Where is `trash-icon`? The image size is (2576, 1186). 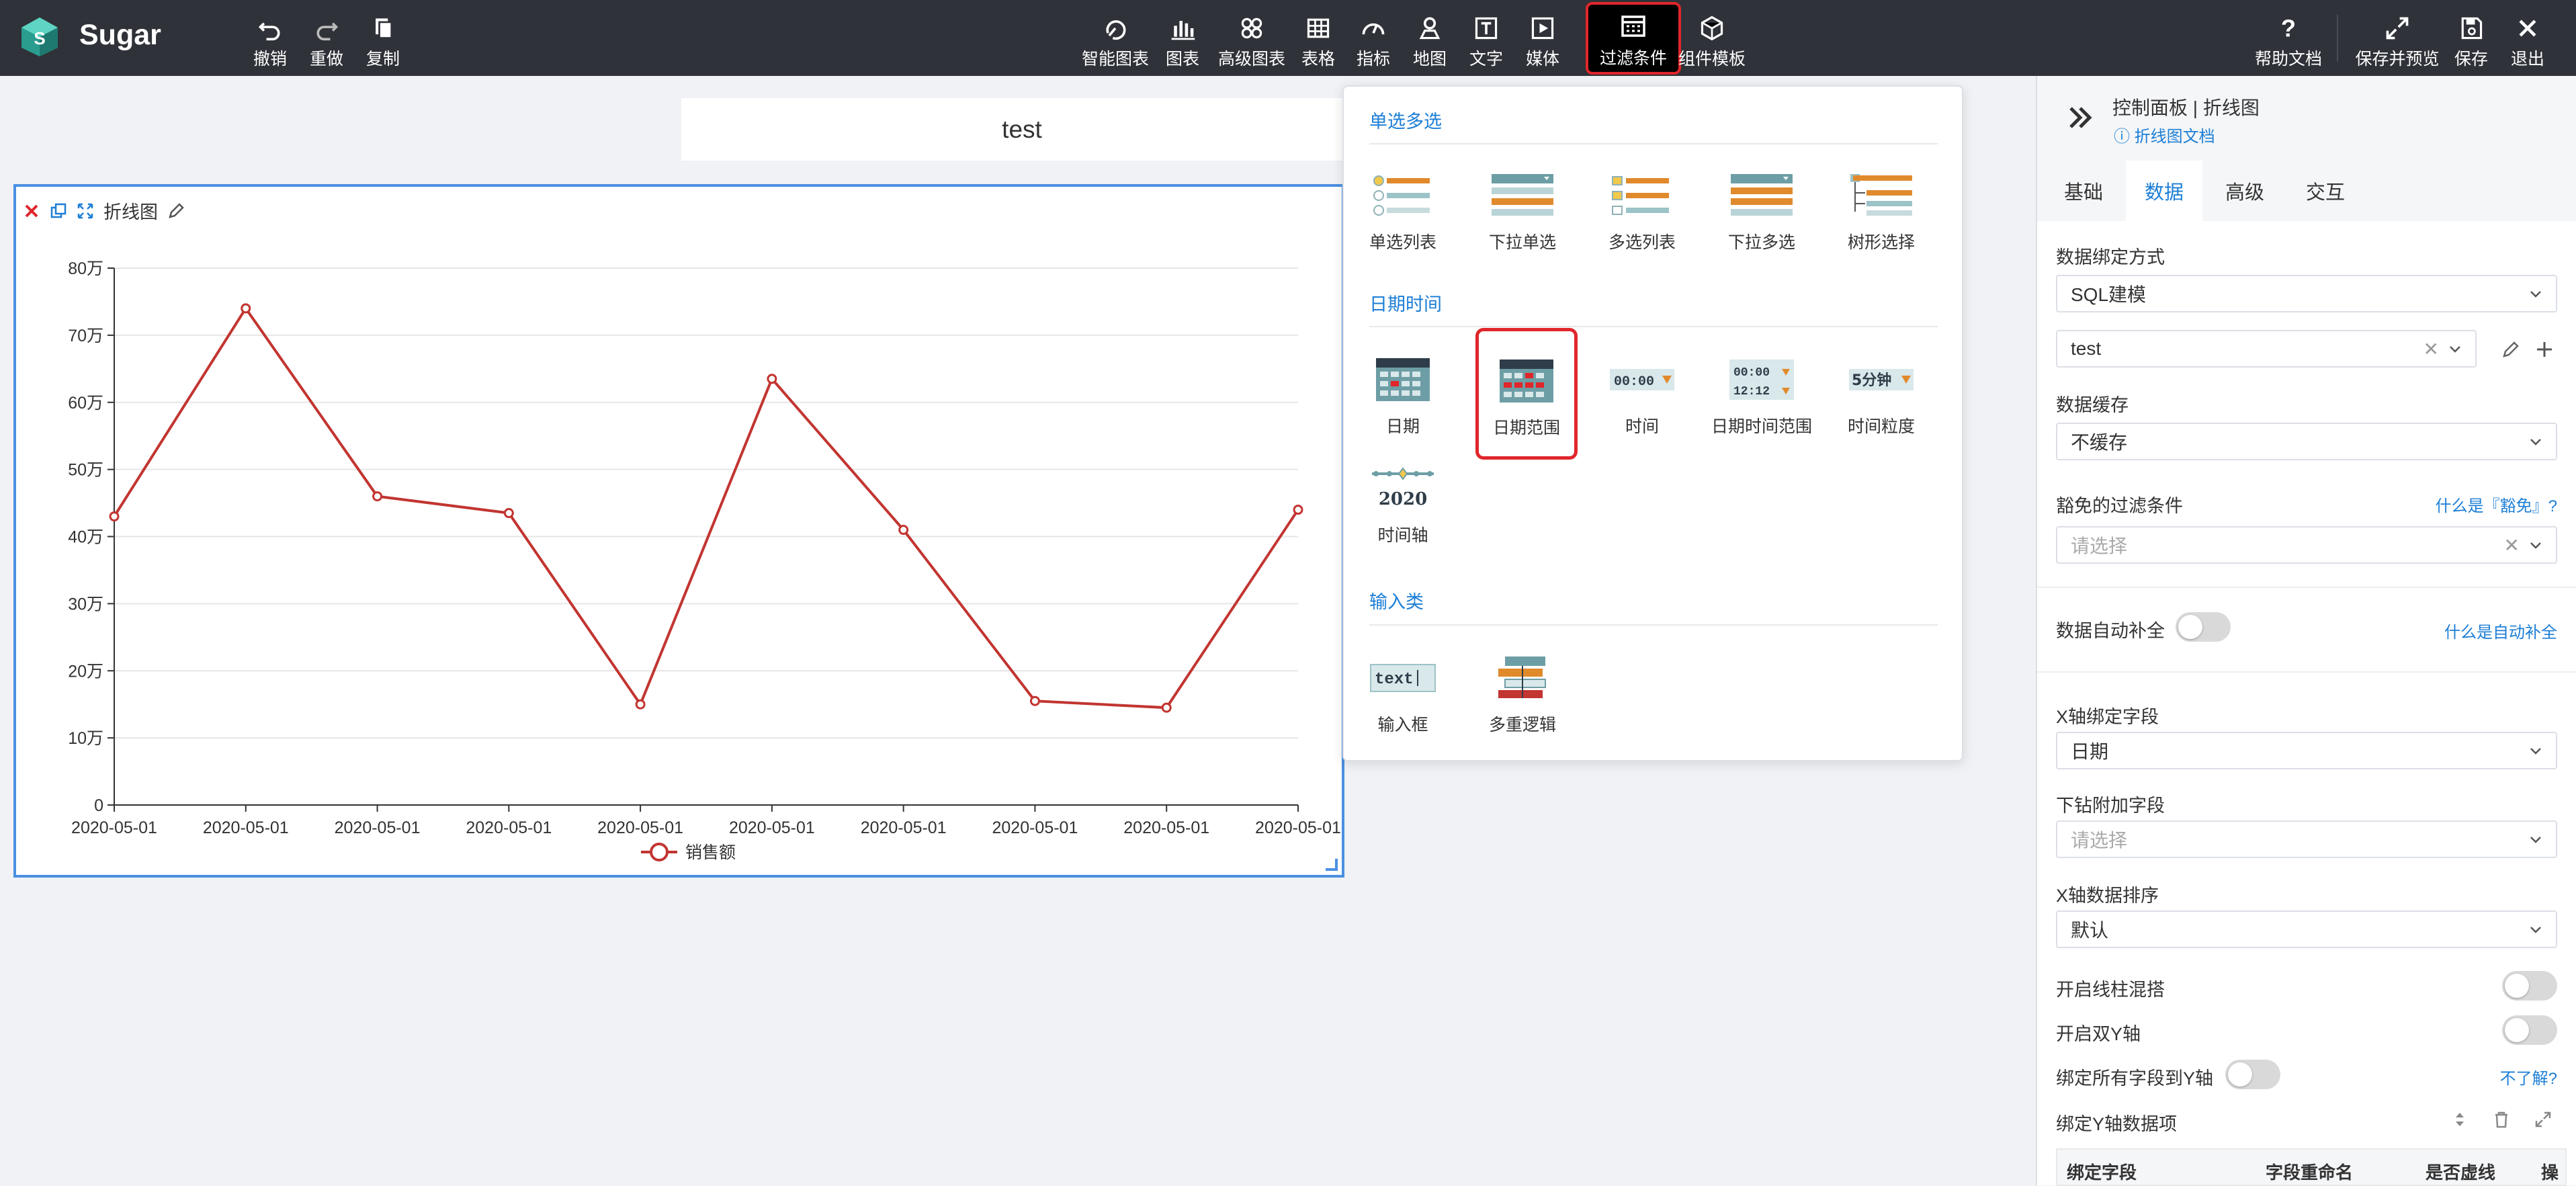
trash-icon is located at coordinates (2501, 1120).